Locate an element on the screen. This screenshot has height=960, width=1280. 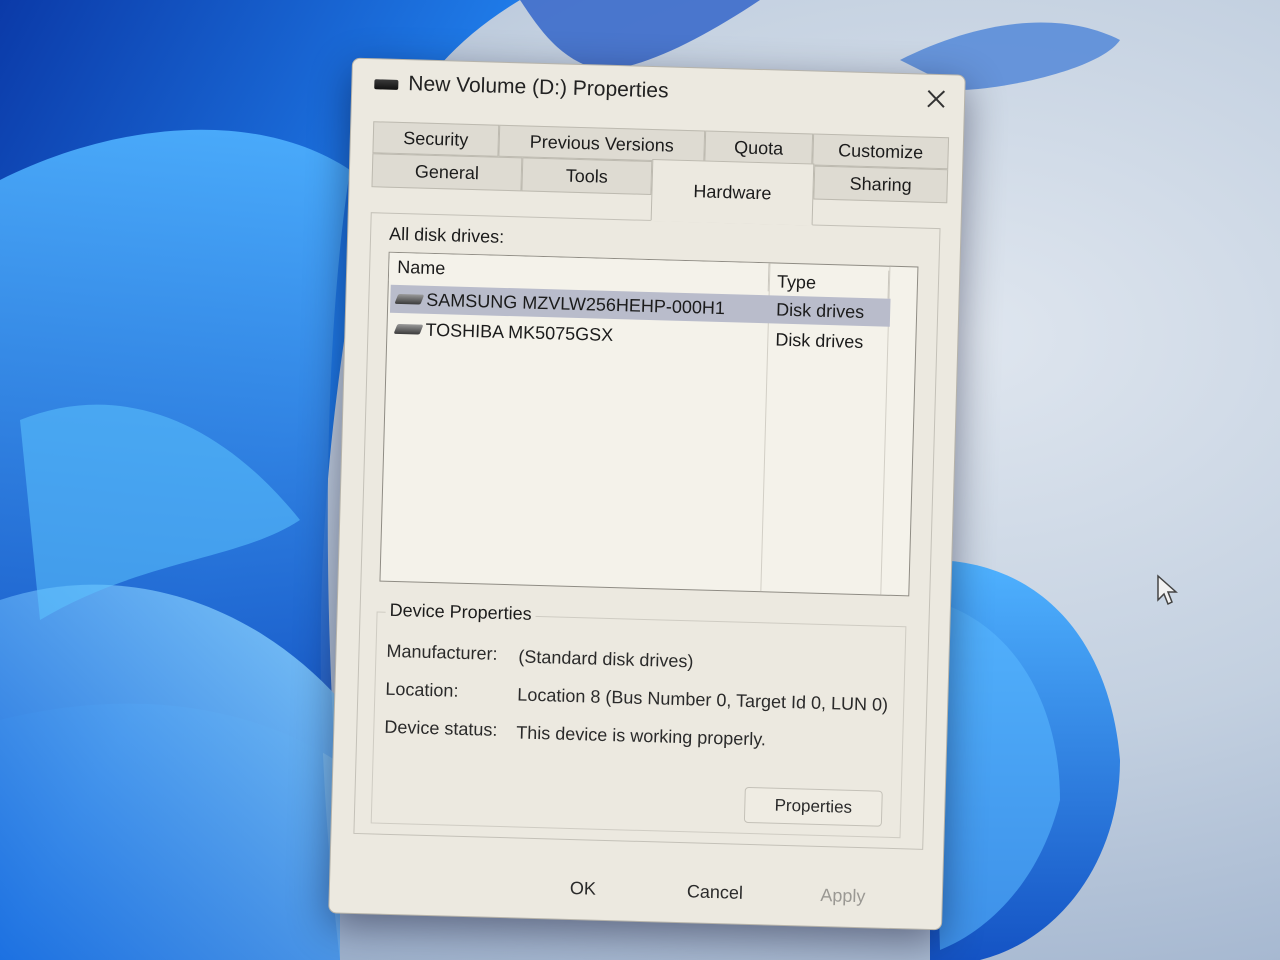
manufacturer-label: Manufacturer: is located at coordinates (442, 652).